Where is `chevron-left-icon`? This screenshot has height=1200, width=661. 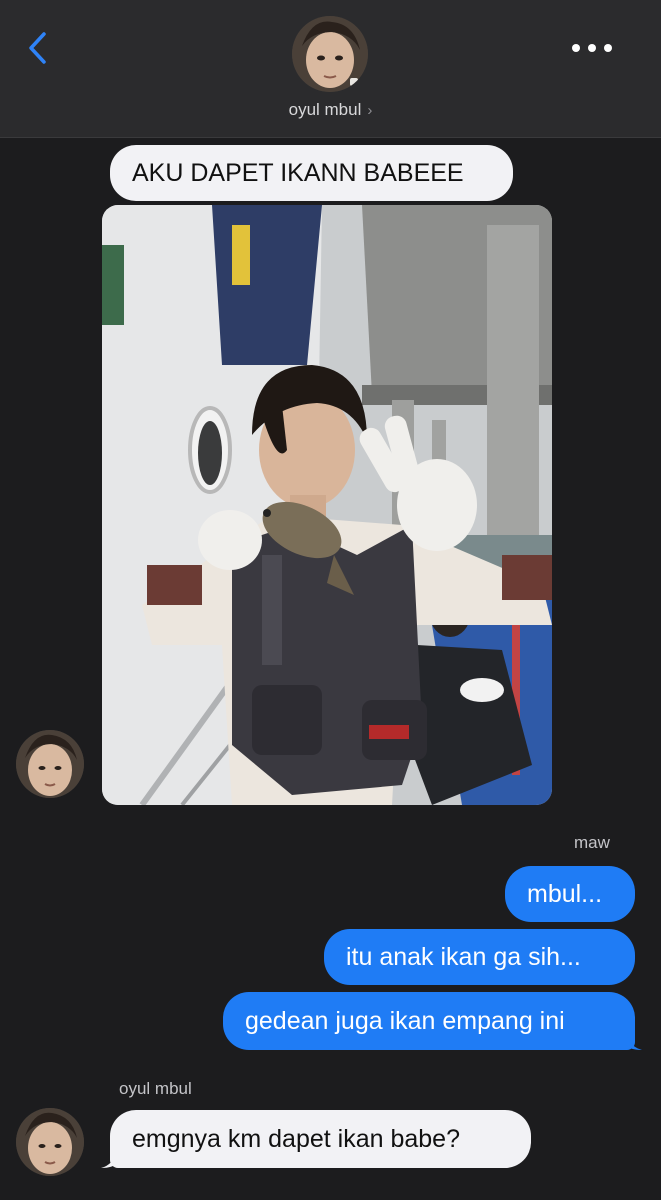
chevron-left-icon is located at coordinates (37, 48).